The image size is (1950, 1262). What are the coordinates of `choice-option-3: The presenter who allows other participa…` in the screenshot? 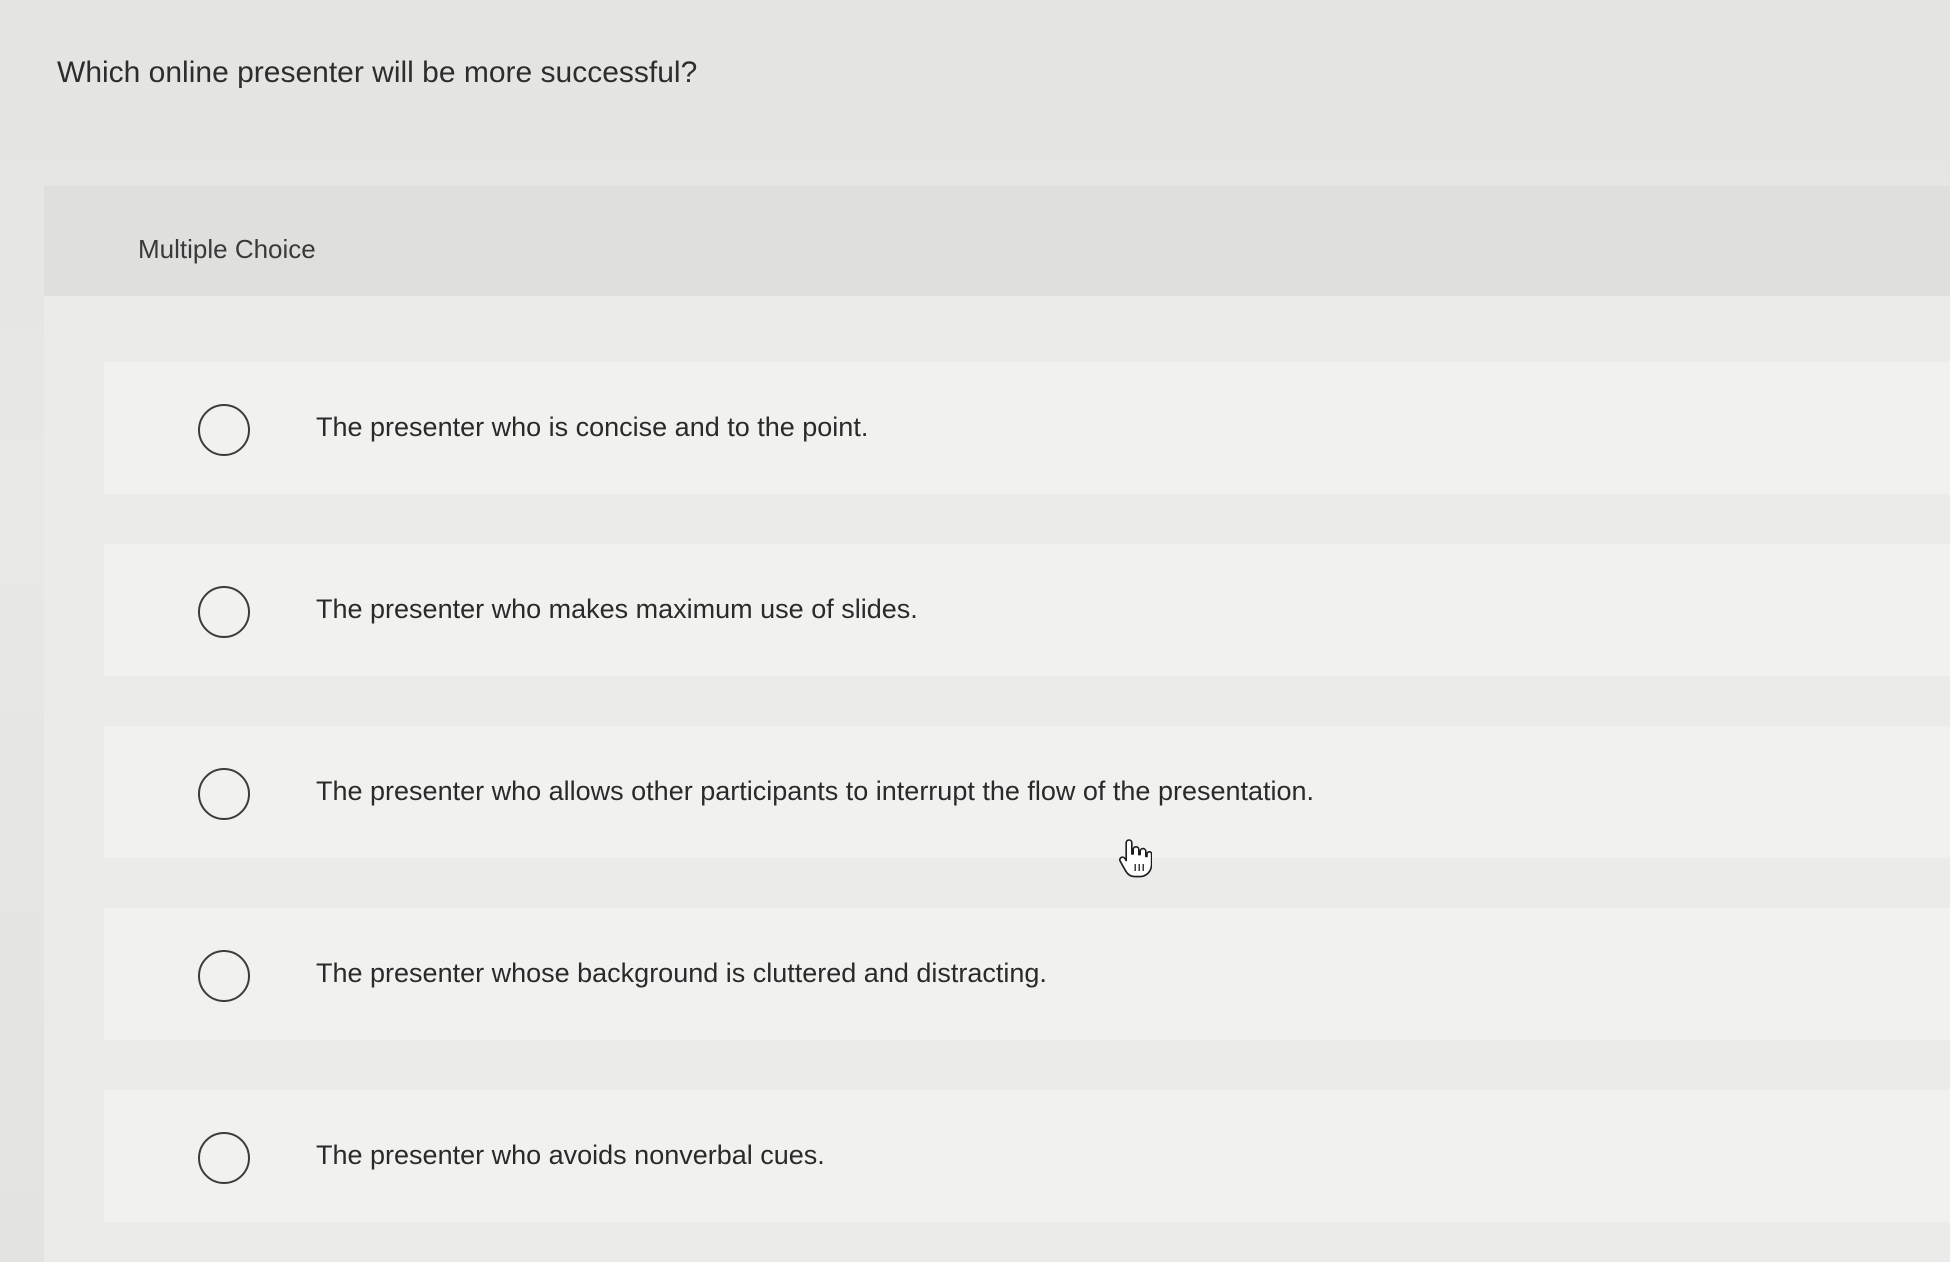 It's located at (1027, 792).